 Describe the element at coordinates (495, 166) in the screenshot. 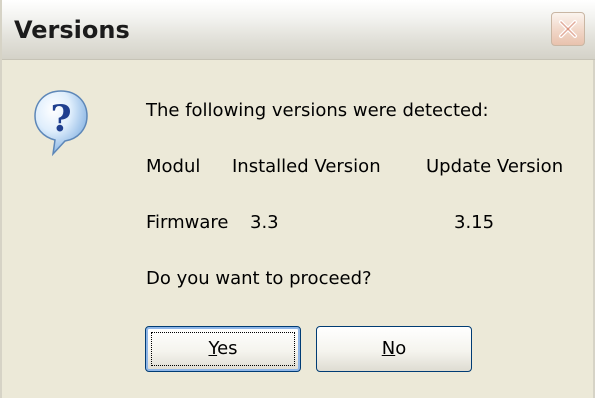

I see `column-header-update: Update Version` at that location.